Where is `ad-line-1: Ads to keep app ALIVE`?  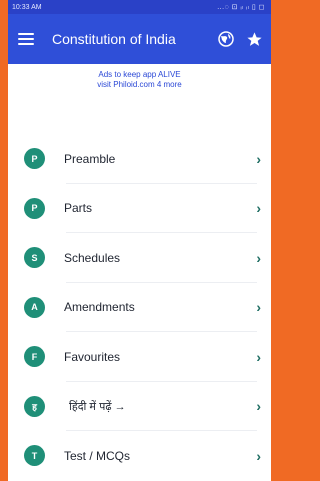 ad-line-1: Ads to keep app ALIVE is located at coordinates (139, 74).